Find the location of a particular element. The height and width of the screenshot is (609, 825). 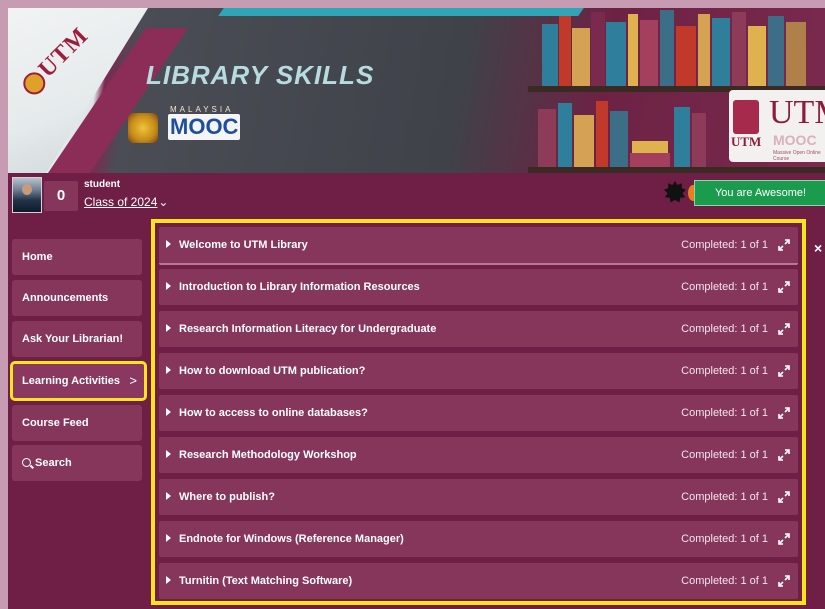

sidebar-item-learning-activities: Learning Activities > is located at coordinates (78, 381).